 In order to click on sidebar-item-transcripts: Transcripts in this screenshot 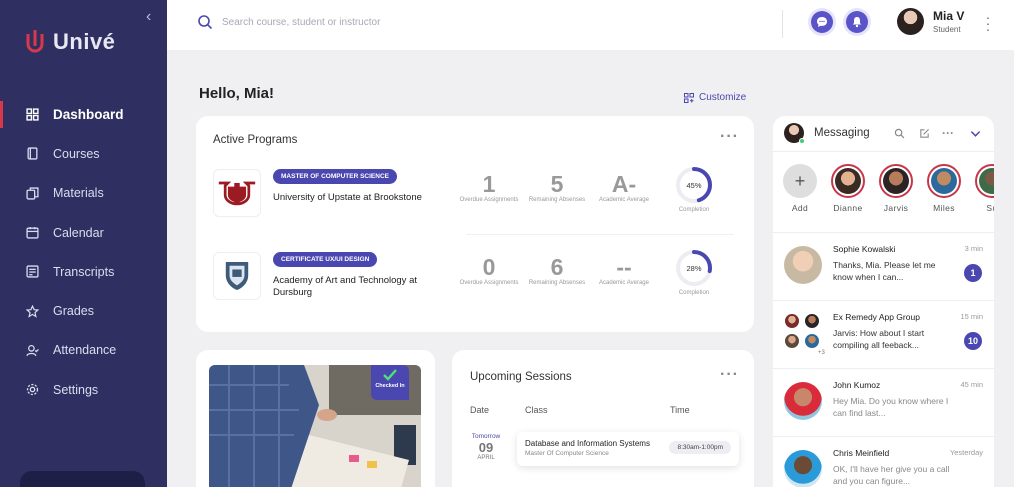, I will do `click(83, 271)`.